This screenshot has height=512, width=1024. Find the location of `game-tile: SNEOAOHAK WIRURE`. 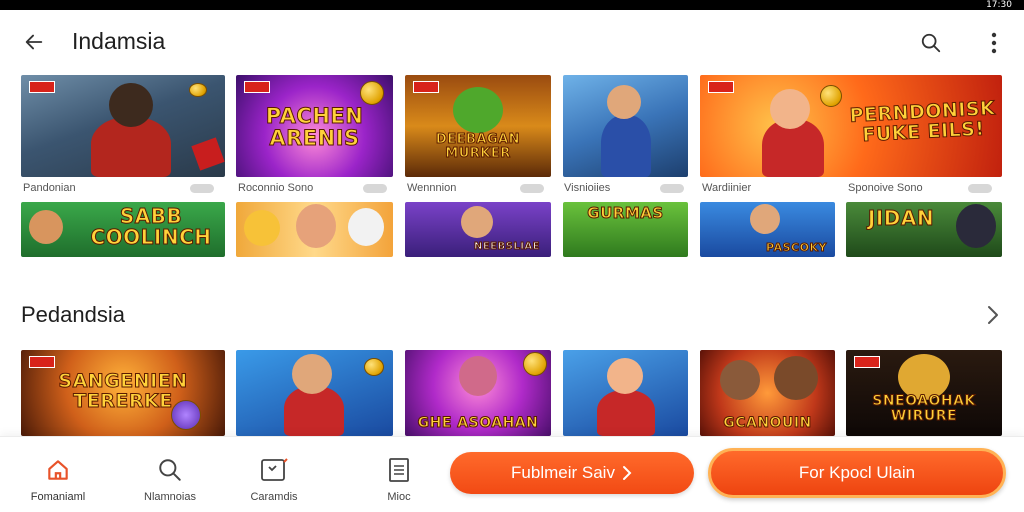

game-tile: SNEOAOHAK WIRURE is located at coordinates (924, 393).